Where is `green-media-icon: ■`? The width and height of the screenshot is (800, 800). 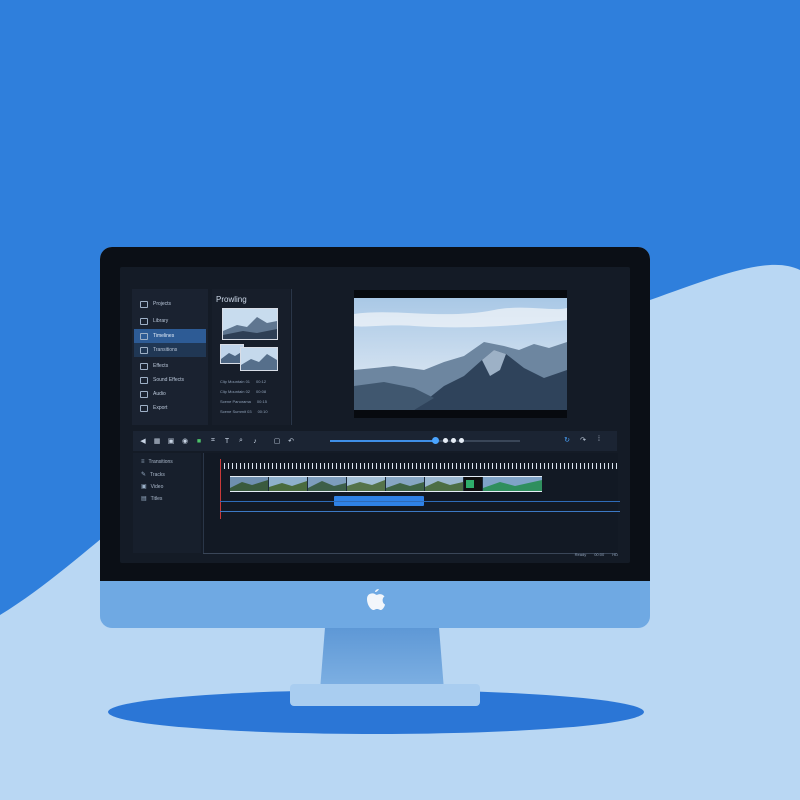
green-media-icon: ■ is located at coordinates (199, 441).